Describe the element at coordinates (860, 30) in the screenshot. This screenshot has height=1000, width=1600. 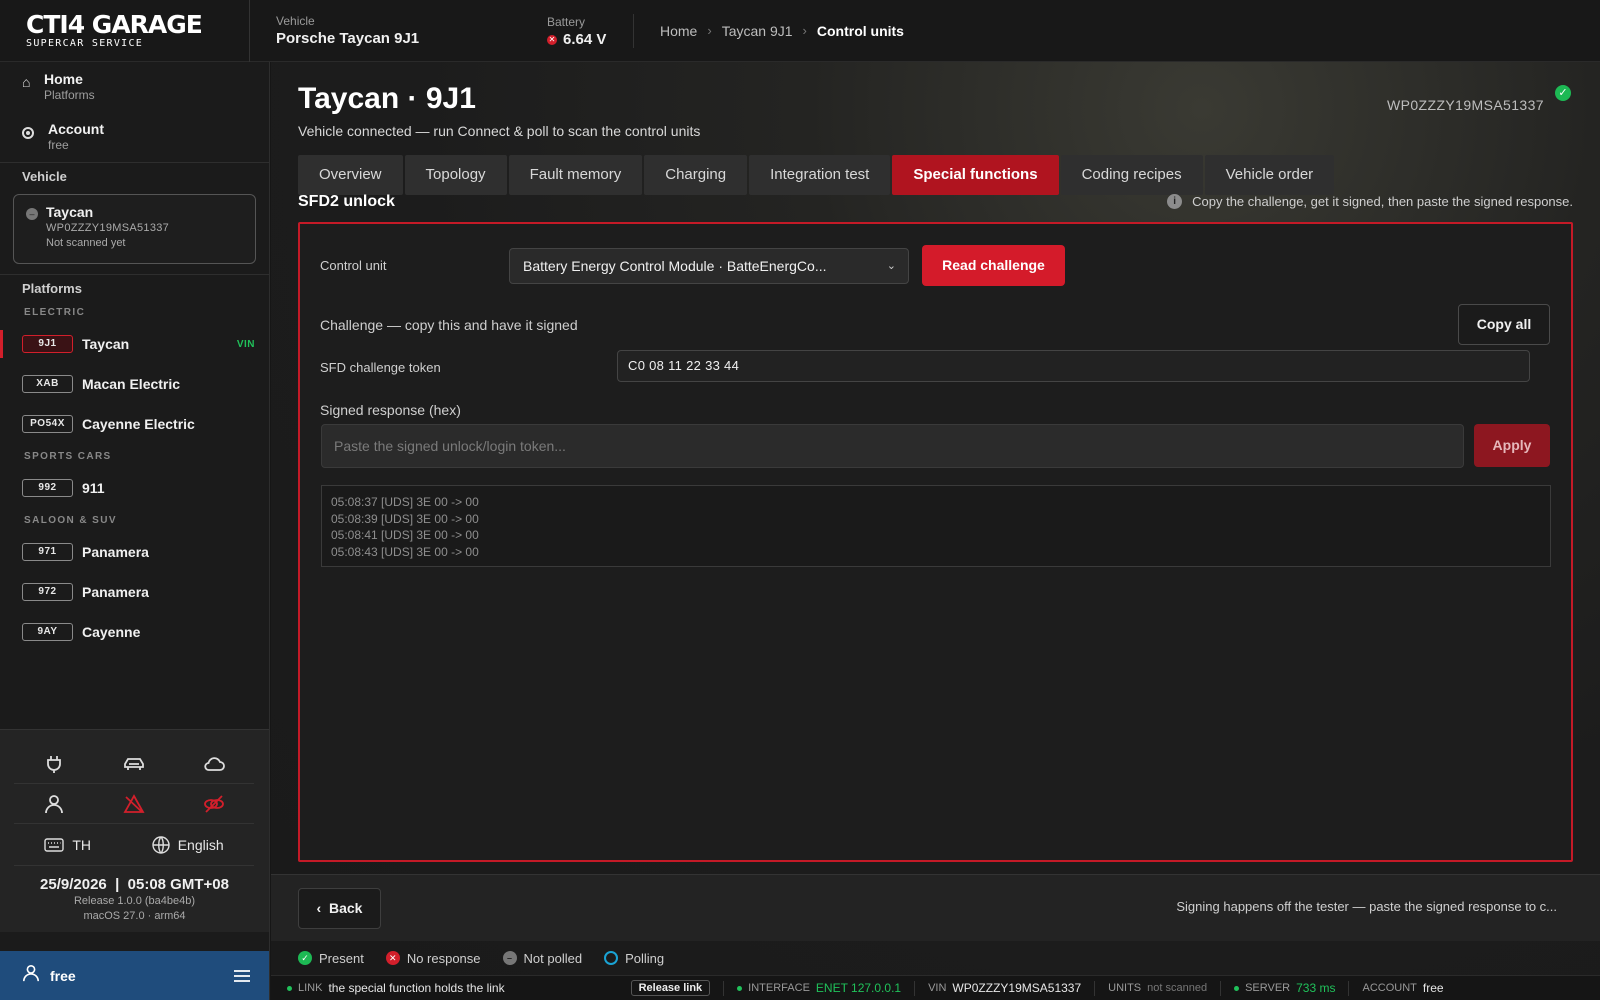
I see `breadcrumb-current: Control units` at that location.